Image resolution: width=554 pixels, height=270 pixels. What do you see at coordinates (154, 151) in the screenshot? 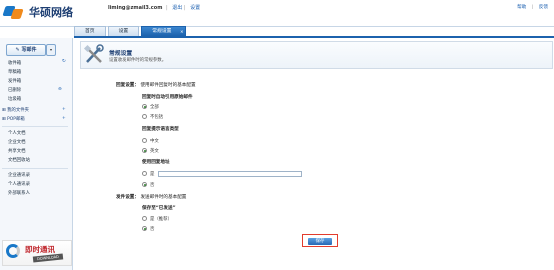
I see `lang-english-label: 英文` at bounding box center [154, 151].